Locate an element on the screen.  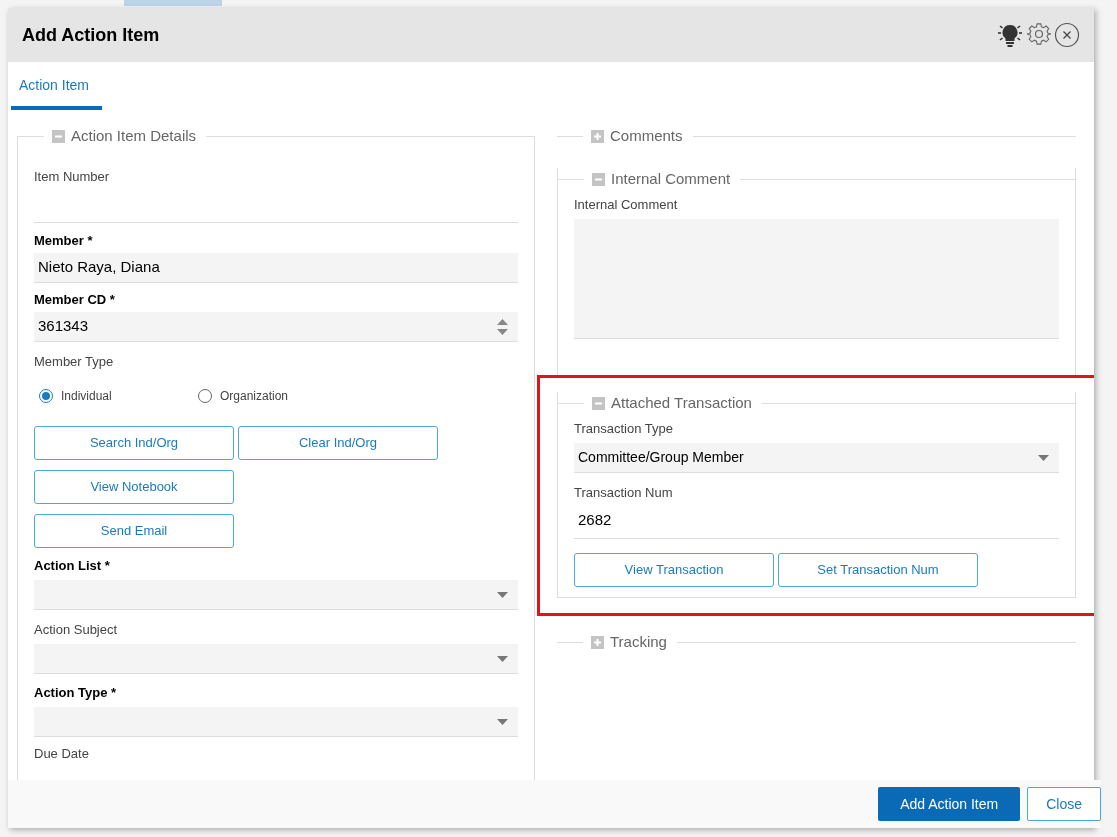
settings-icon is located at coordinates (1039, 35).